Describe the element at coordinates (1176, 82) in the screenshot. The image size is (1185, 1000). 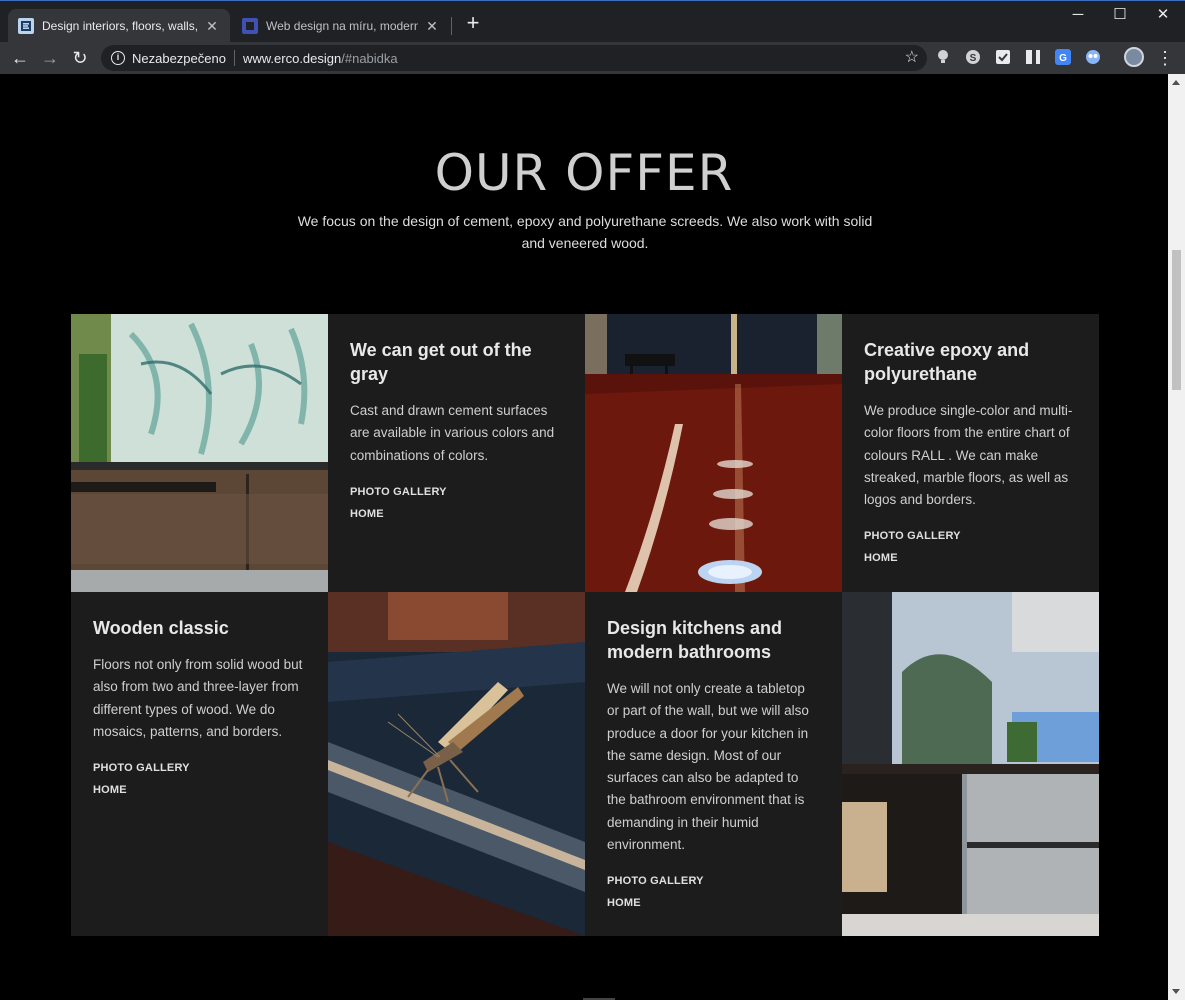
I see `scroll-up-arrow-icon` at that location.